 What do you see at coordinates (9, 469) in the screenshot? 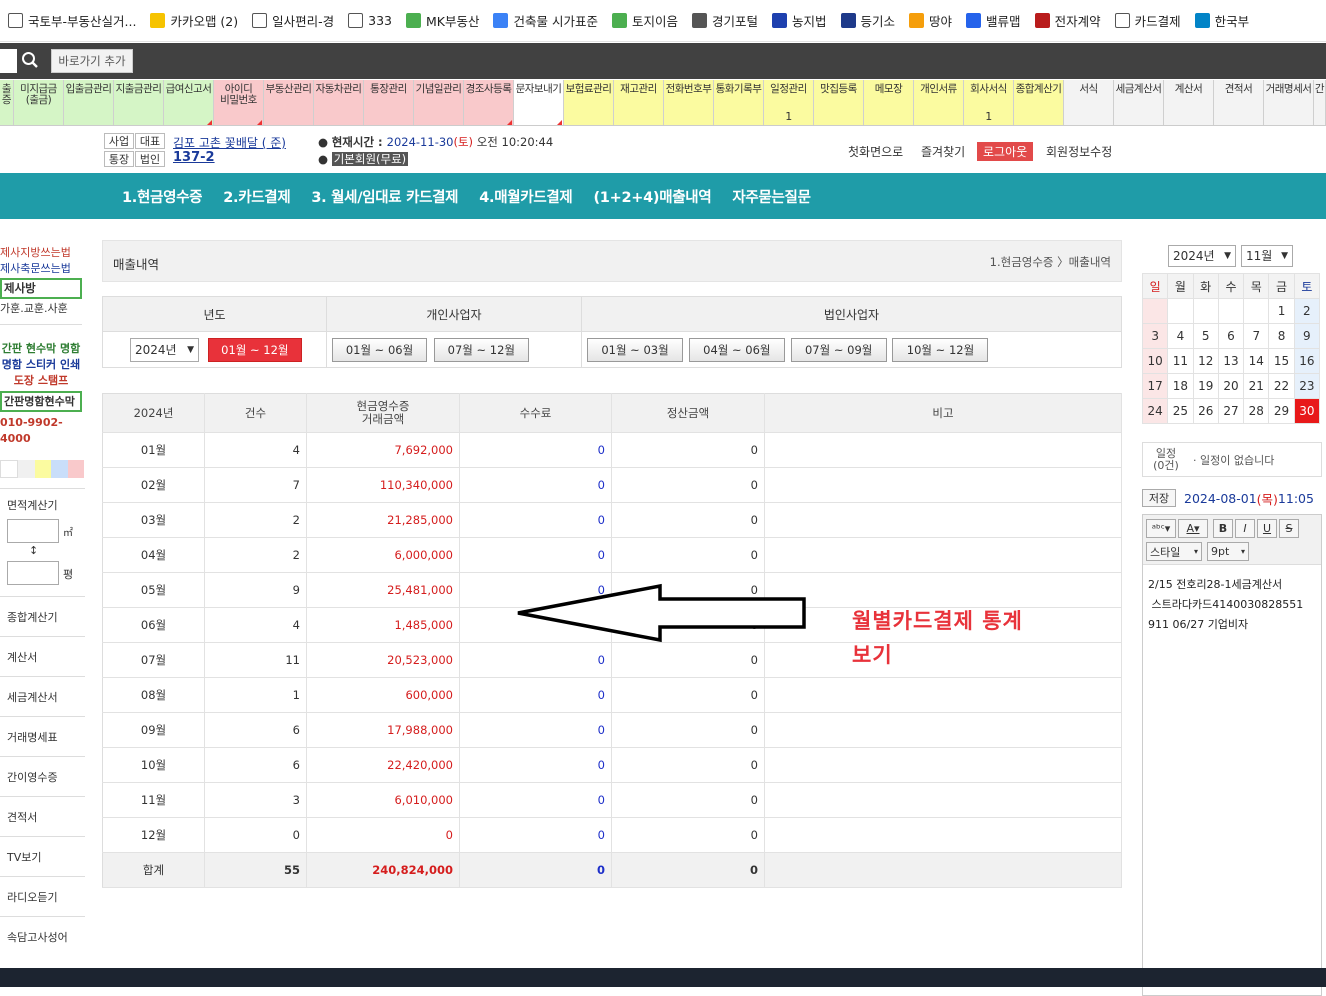
I see `swatch-white` at bounding box center [9, 469].